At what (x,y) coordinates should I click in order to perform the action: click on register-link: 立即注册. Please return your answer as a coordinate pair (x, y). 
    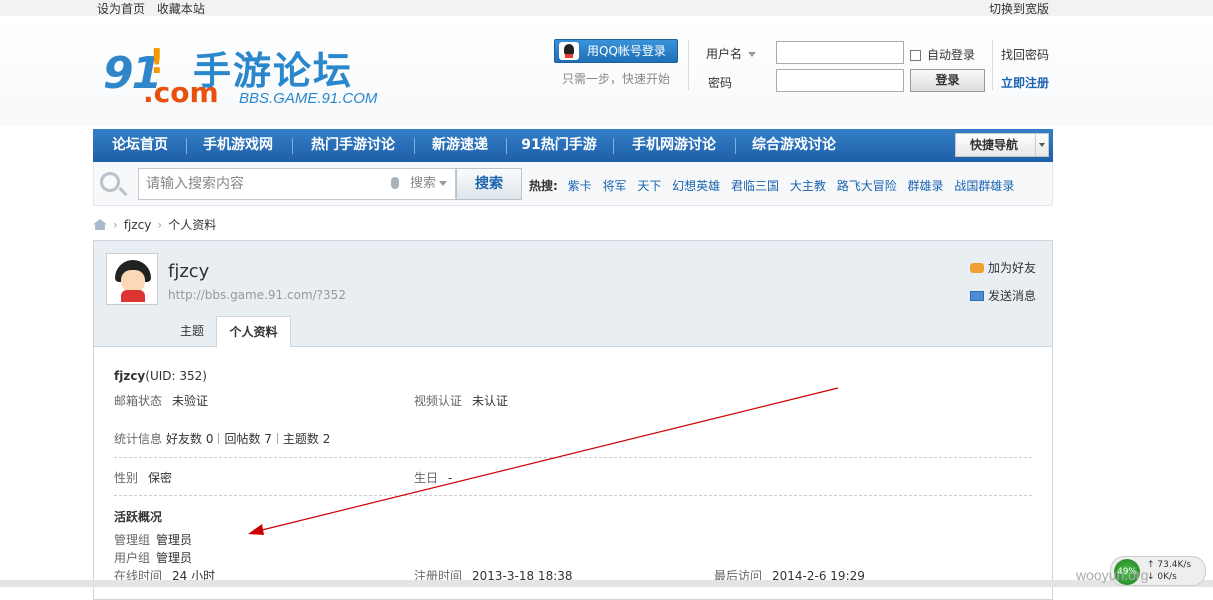
    Looking at the image, I should click on (1025, 82).